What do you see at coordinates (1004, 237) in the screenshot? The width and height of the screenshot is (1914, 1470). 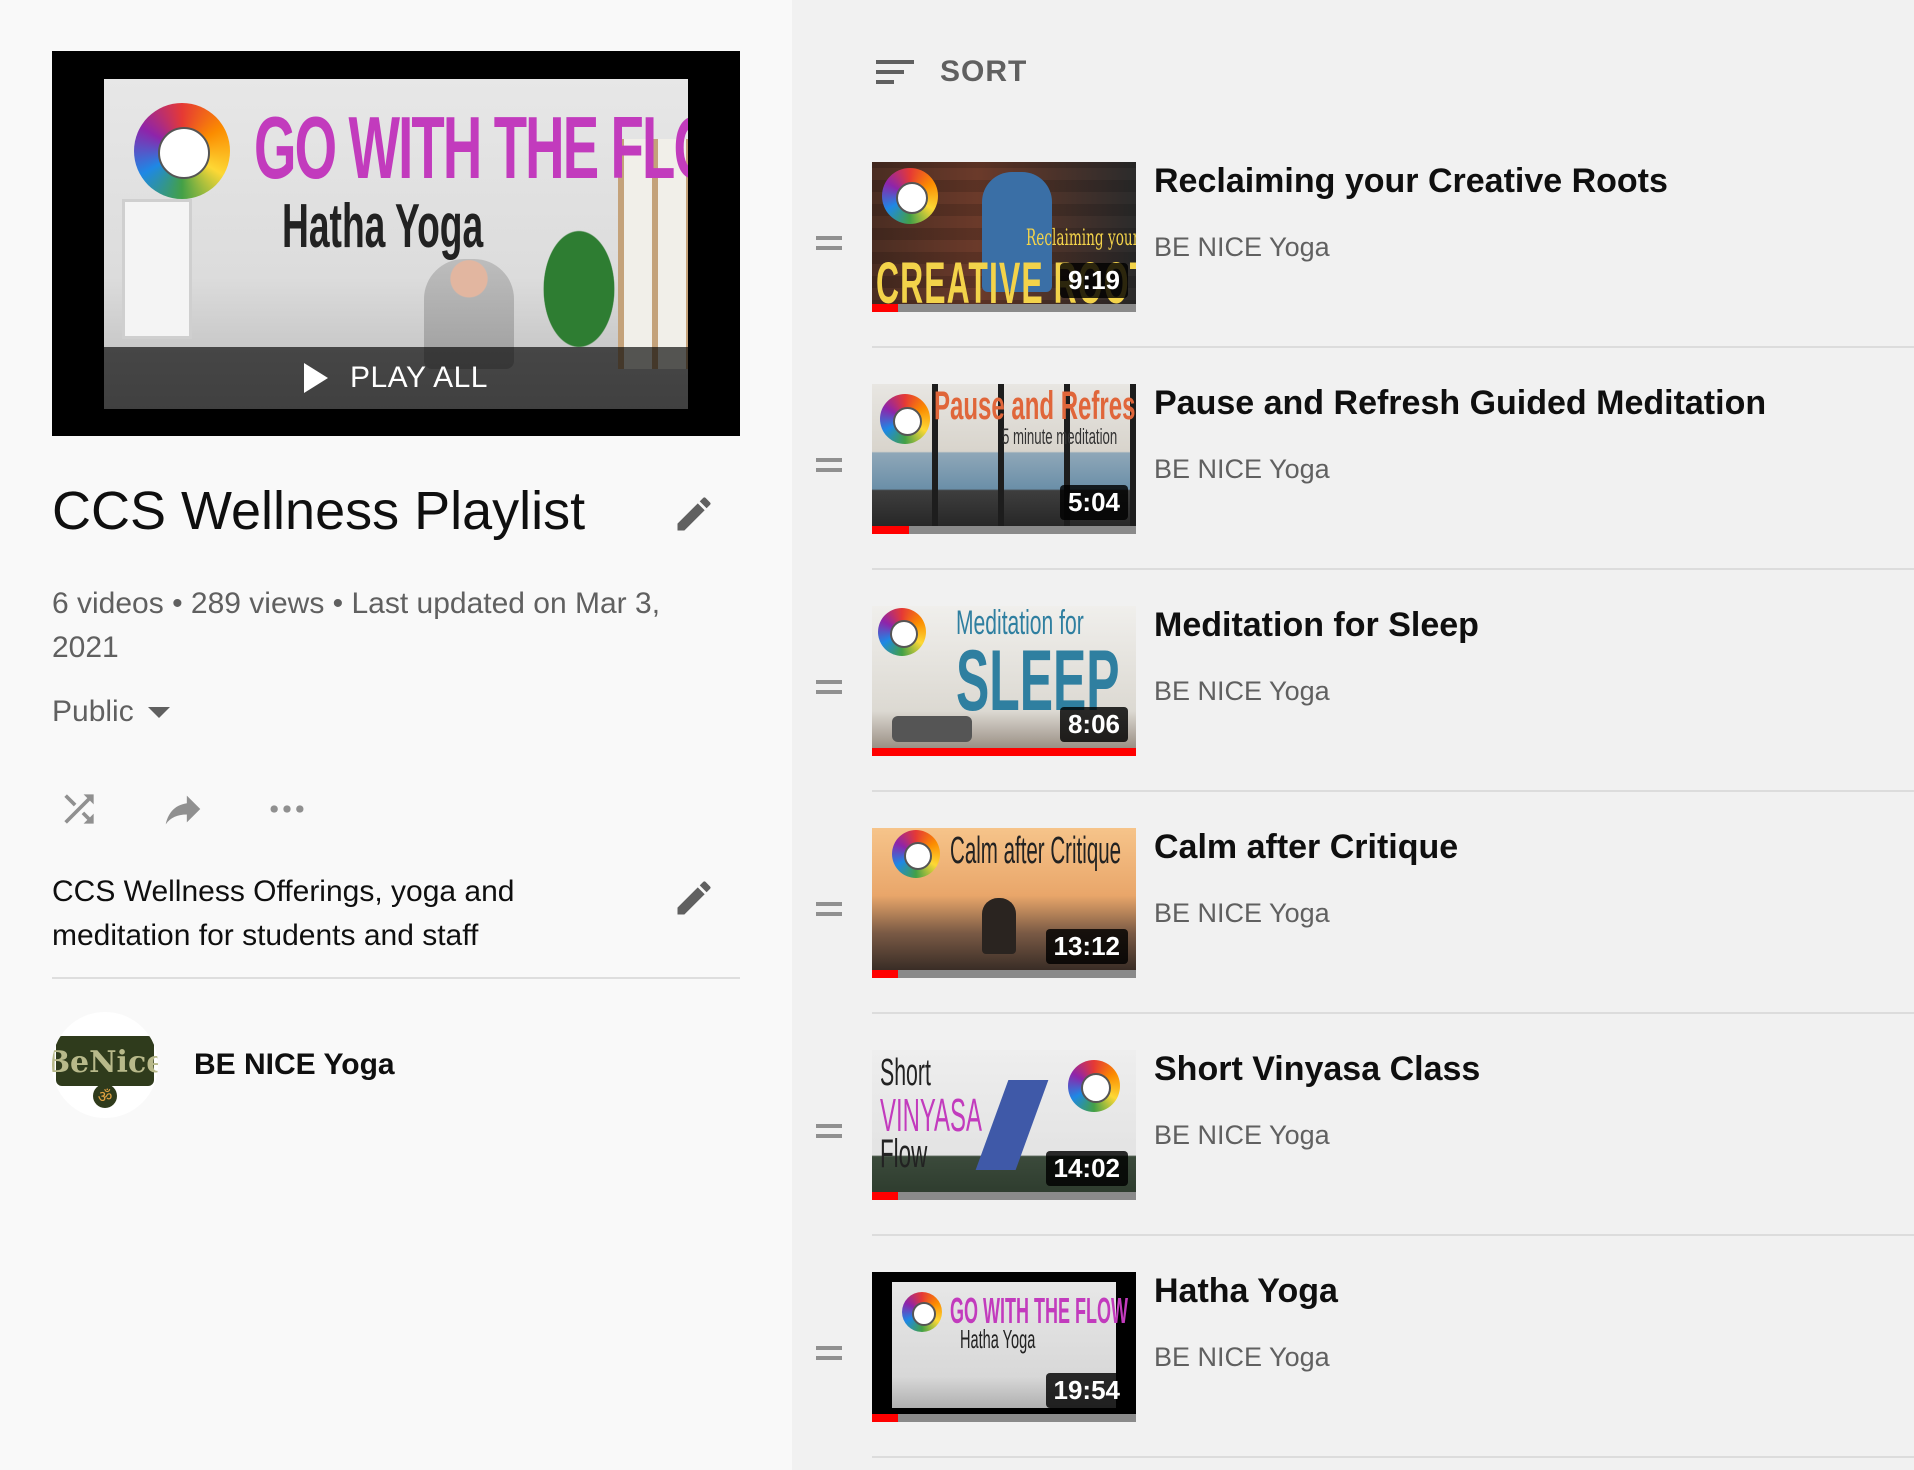 I see `video-thumbnail: Reclaiming your CREATIVE ROOTS 9:19` at bounding box center [1004, 237].